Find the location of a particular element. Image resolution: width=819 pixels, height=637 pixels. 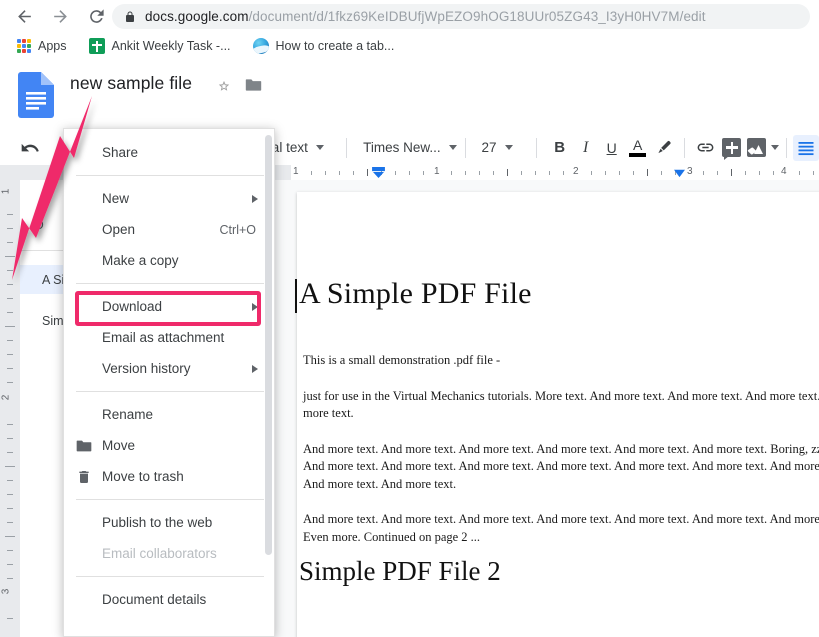

menu-item-label: Move to trash is located at coordinates (143, 476).